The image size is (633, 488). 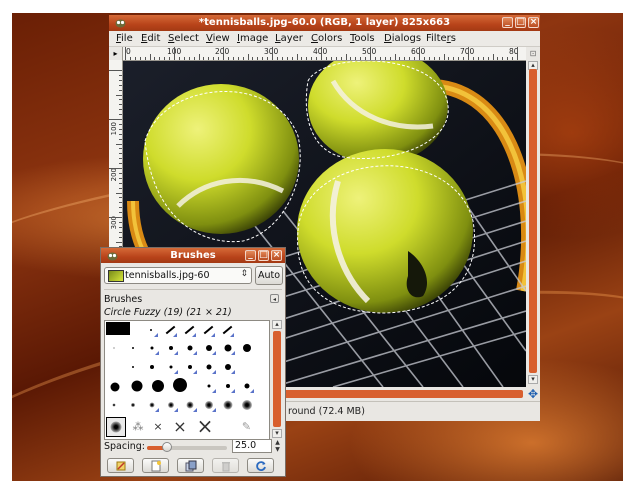 I want to click on spacing-slider, so click(x=187, y=447).